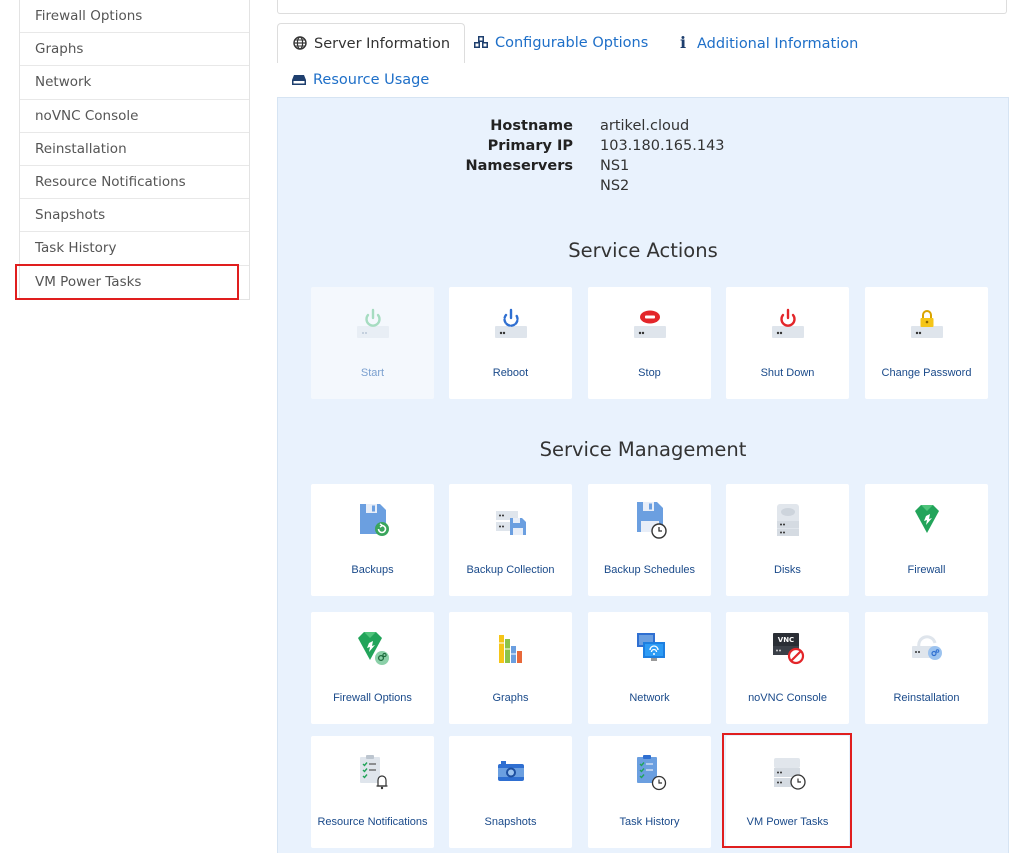 The width and height of the screenshot is (1024, 853). I want to click on tab-configurable-options: Configurable Options, so click(560, 43).